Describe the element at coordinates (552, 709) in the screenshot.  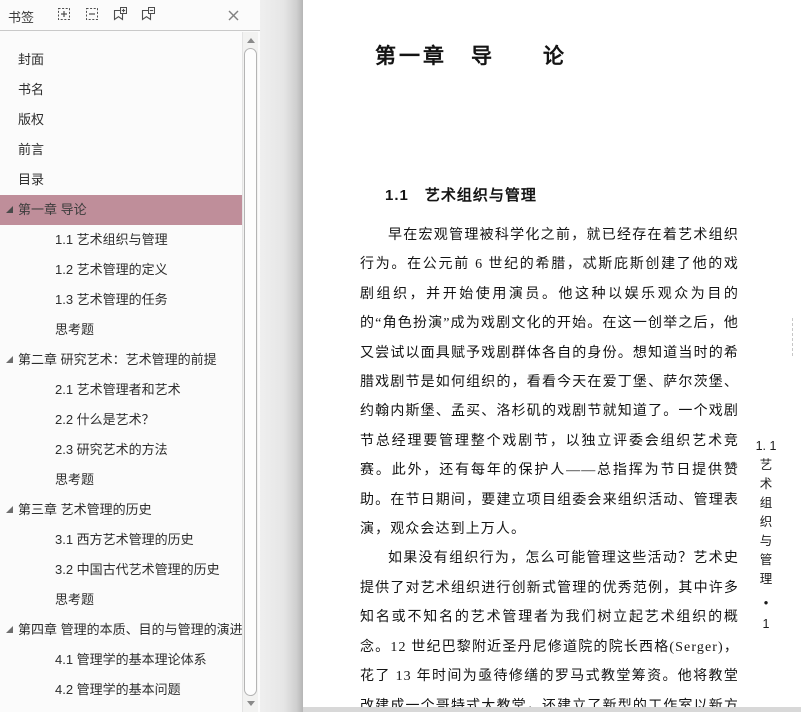
I see `document-horizontal-scrollbar` at that location.